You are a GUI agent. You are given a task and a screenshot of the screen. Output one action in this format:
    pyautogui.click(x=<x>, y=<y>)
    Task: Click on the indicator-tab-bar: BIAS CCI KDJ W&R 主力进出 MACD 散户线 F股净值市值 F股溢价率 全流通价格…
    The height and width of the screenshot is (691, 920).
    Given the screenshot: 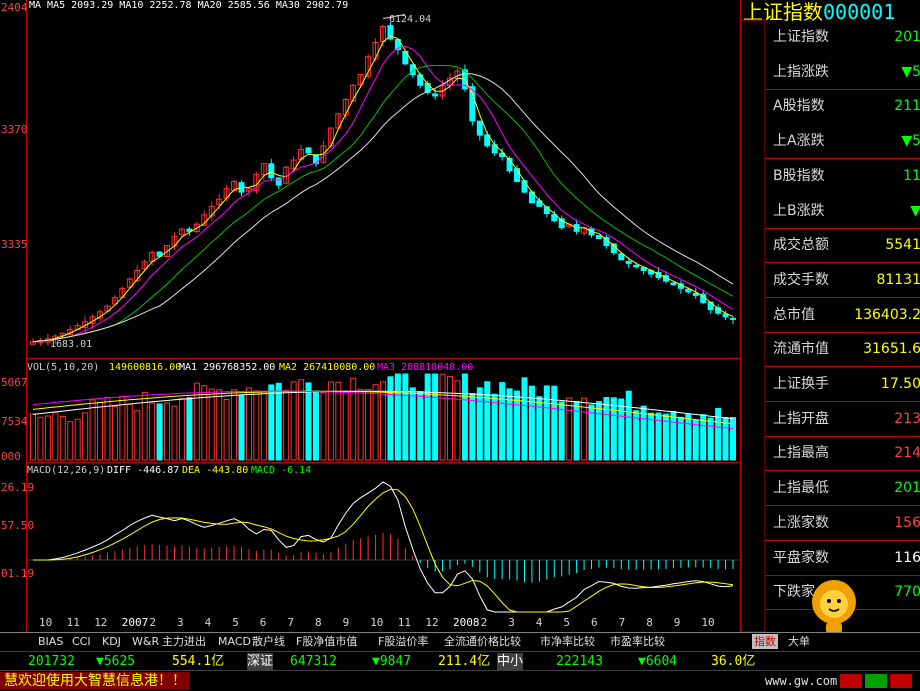 What is the action you would take?
    pyautogui.click(x=460, y=641)
    